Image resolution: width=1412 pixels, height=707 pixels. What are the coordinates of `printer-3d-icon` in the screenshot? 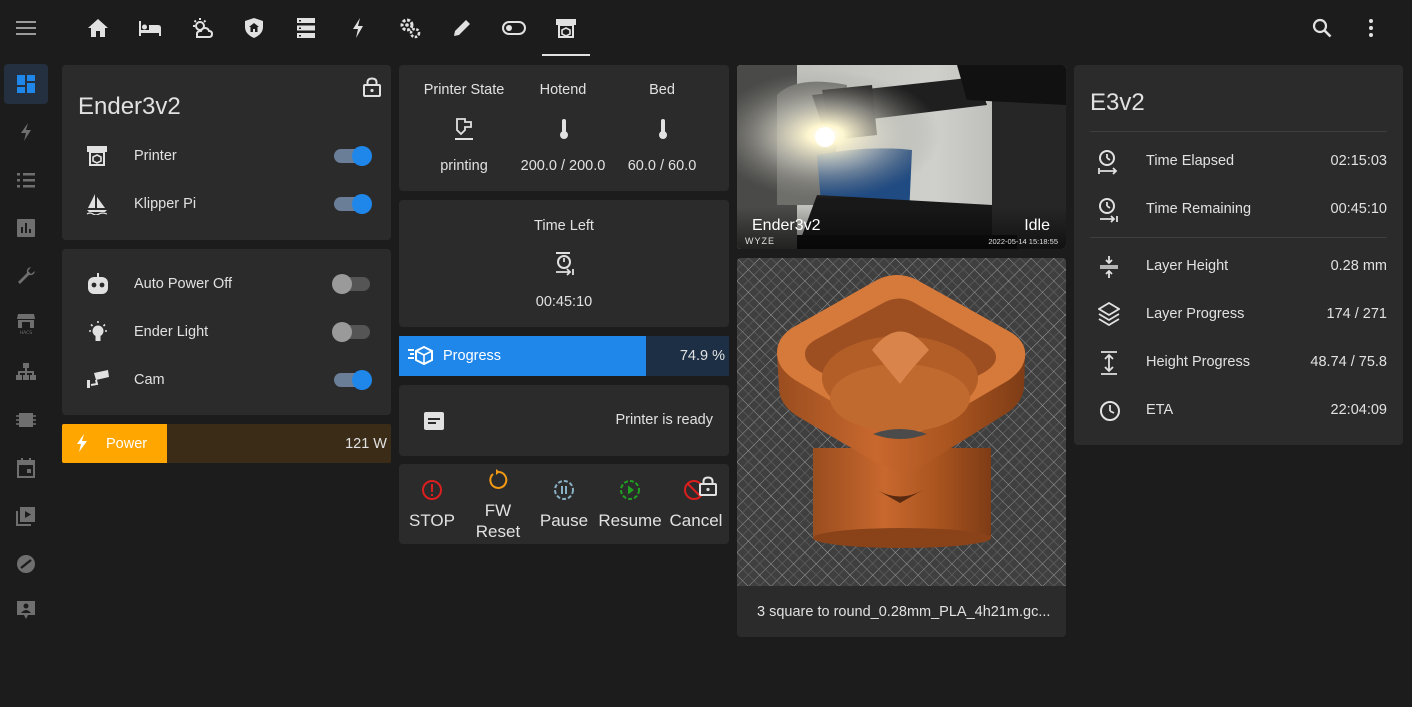 It's located at (566, 28).